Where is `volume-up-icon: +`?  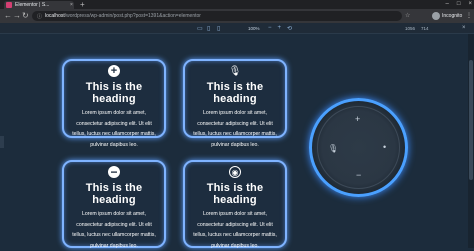
volume-up-icon: + is located at coordinates (357, 119).